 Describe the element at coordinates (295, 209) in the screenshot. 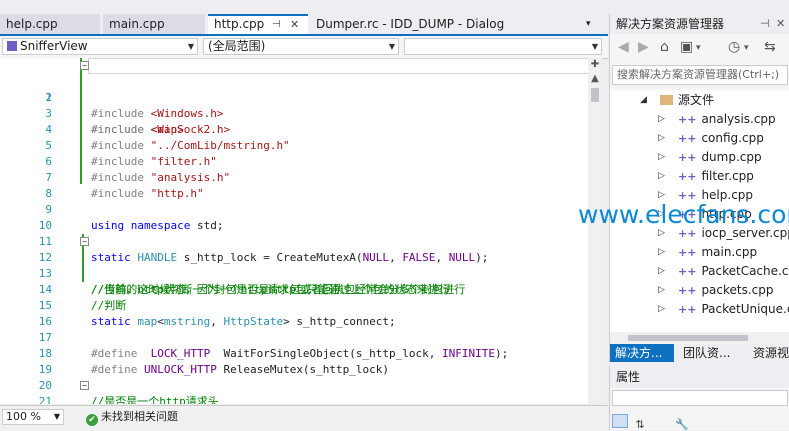

I see `code-line: 9 using namespace std;` at that location.